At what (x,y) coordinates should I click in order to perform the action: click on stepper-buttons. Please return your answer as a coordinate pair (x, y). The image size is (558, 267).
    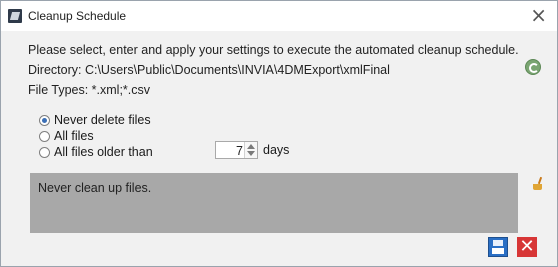
    Looking at the image, I should click on (250, 150).